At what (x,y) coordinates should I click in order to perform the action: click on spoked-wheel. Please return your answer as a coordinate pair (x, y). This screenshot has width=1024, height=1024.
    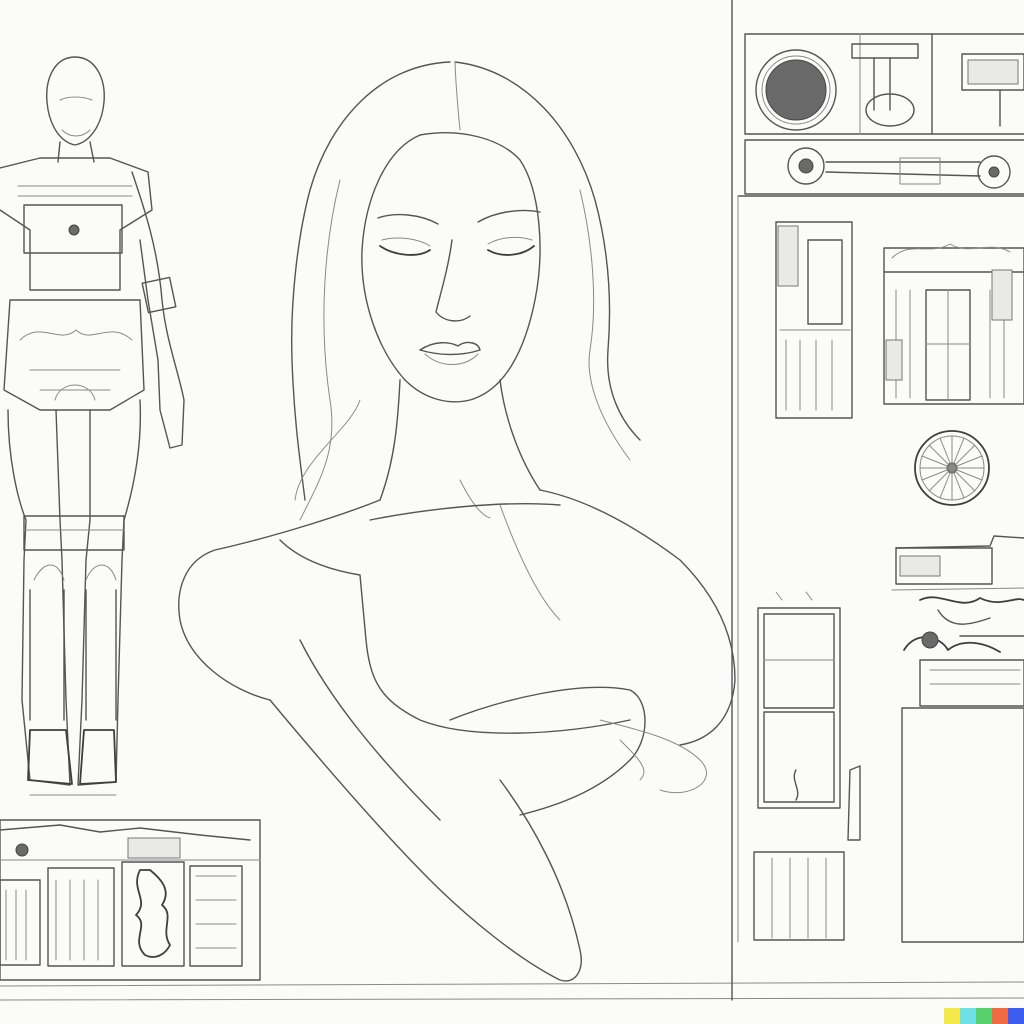
    Looking at the image, I should click on (952, 468).